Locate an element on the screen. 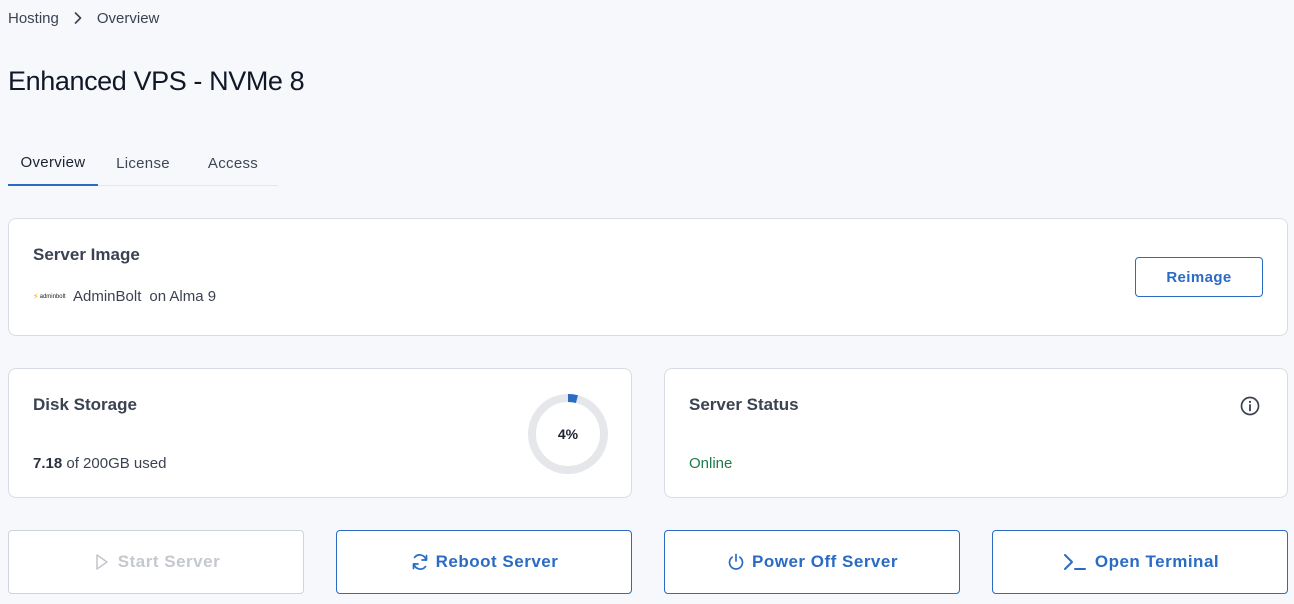  reboot-server-button: Reboot Server is located at coordinates (484, 562).